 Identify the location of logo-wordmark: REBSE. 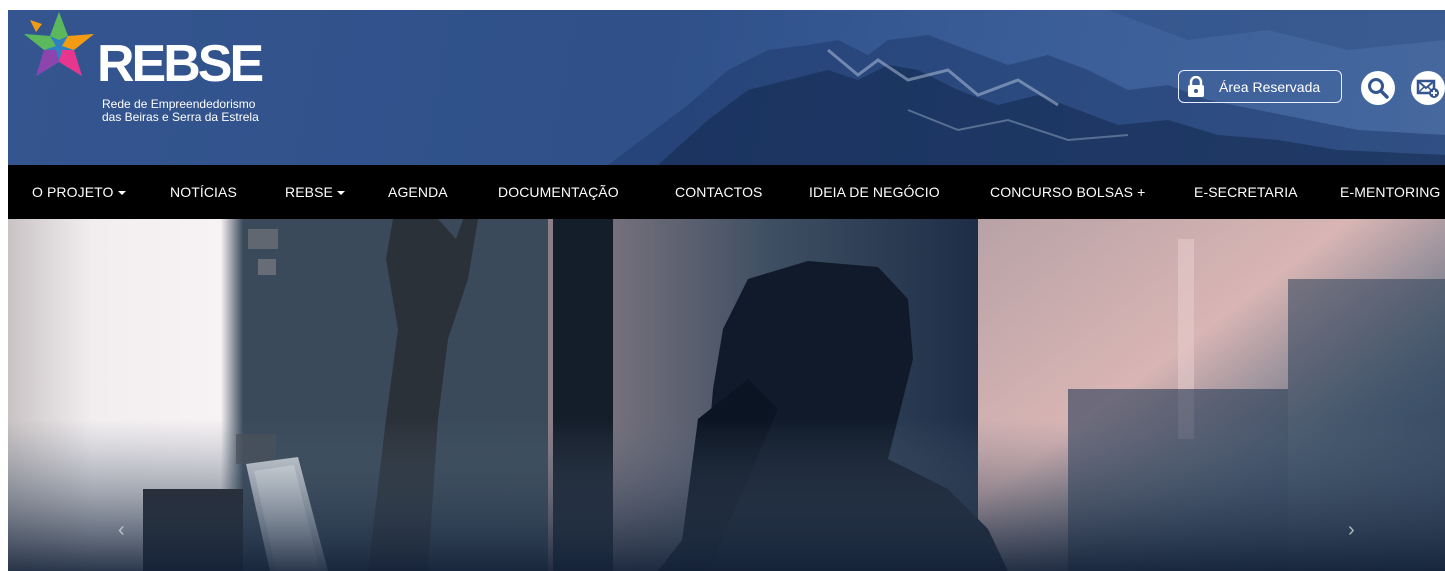
(180, 64).